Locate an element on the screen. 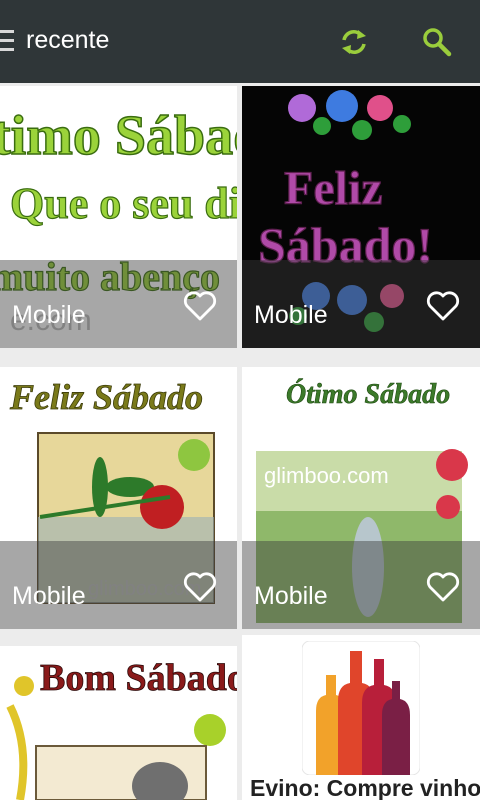 The image size is (480, 800). wine-bottles-logo is located at coordinates (361, 708).